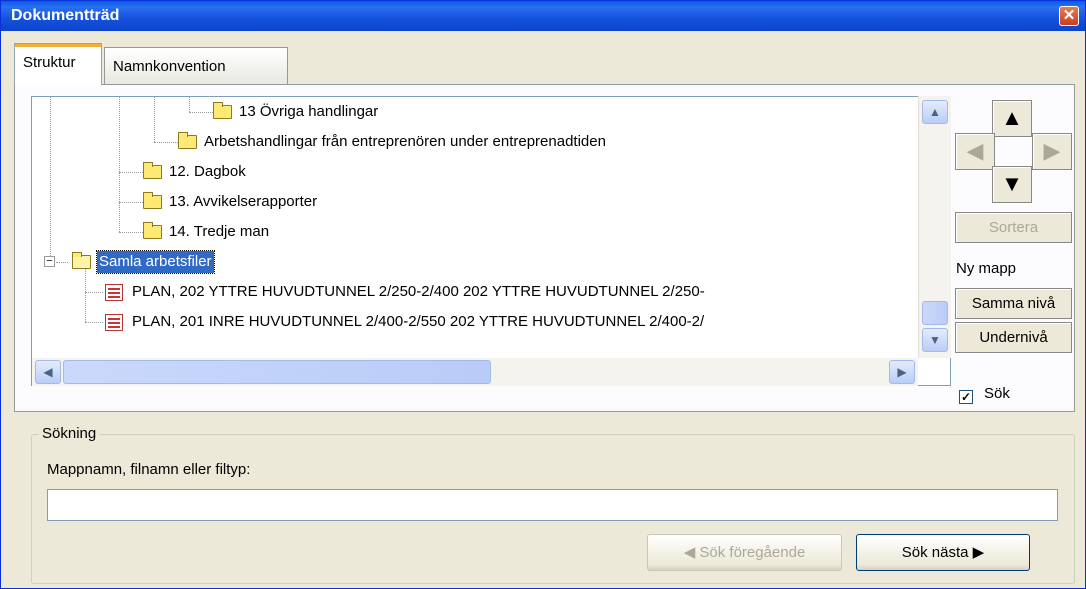 The width and height of the screenshot is (1086, 589). Describe the element at coordinates (58, 64) in the screenshot. I see `tab-struktur: Struktur` at that location.